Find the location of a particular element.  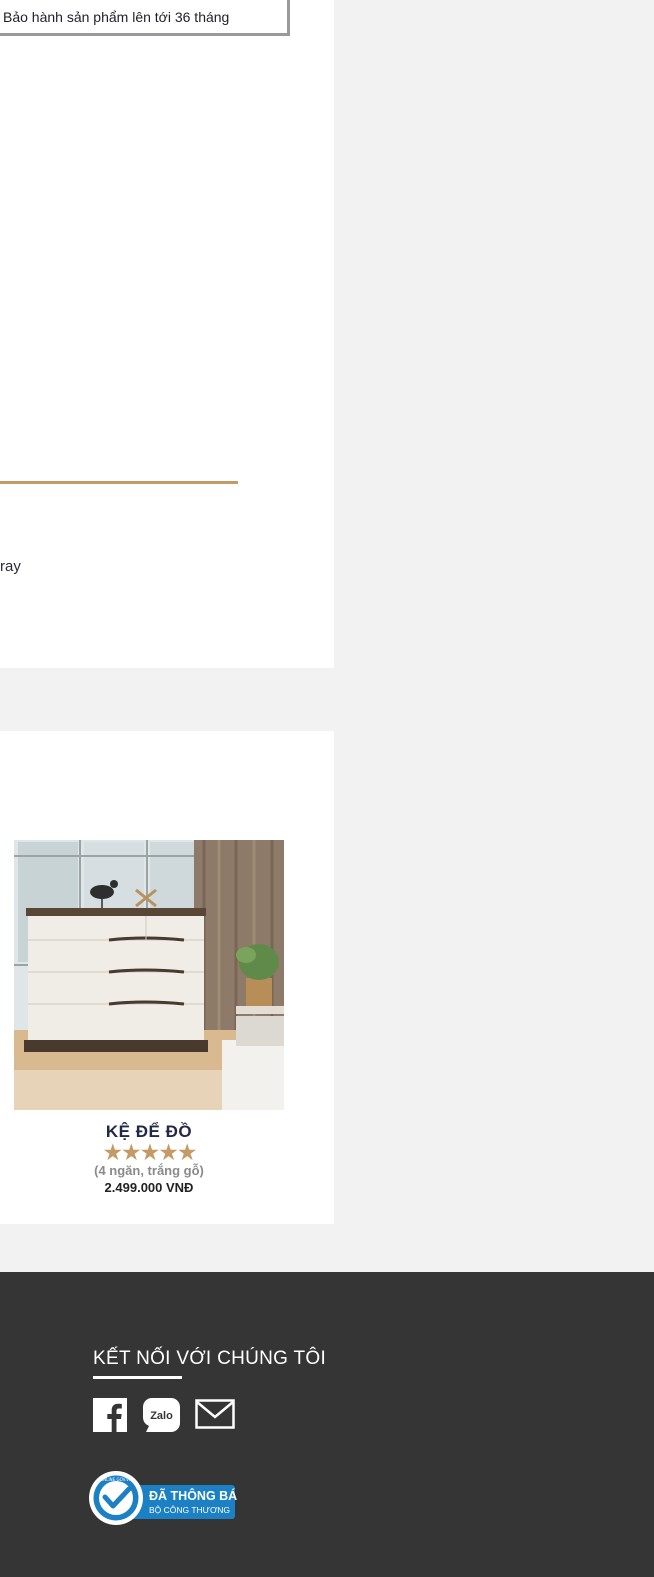

detail-text: ray is located at coordinates (10, 566).